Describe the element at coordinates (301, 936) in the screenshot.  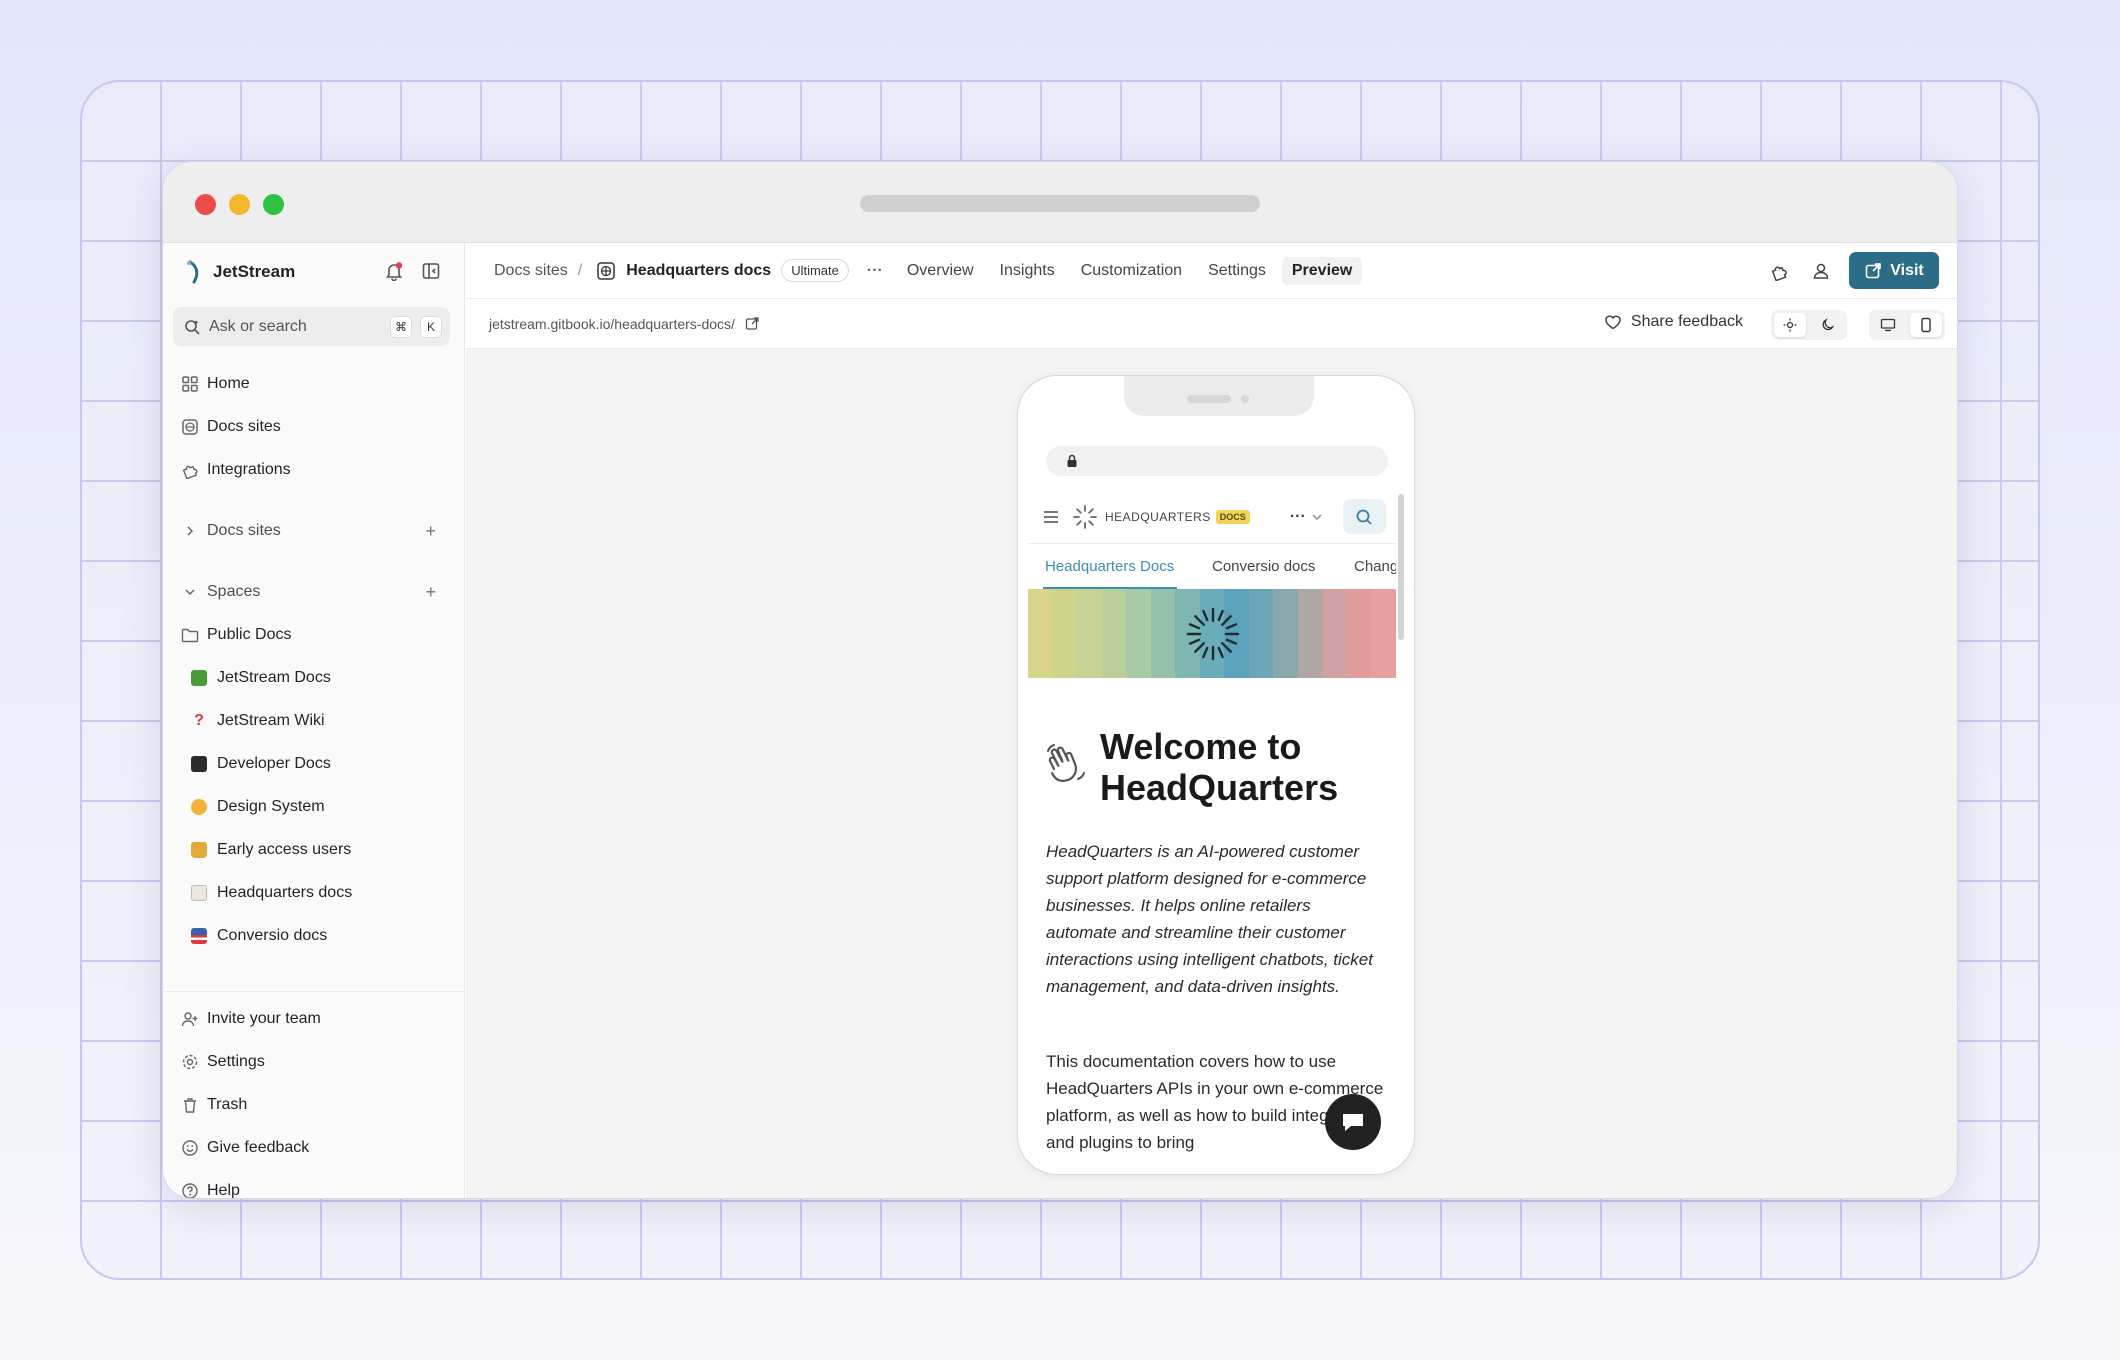
I see `sidebar-item-space: Conversio docs` at that location.